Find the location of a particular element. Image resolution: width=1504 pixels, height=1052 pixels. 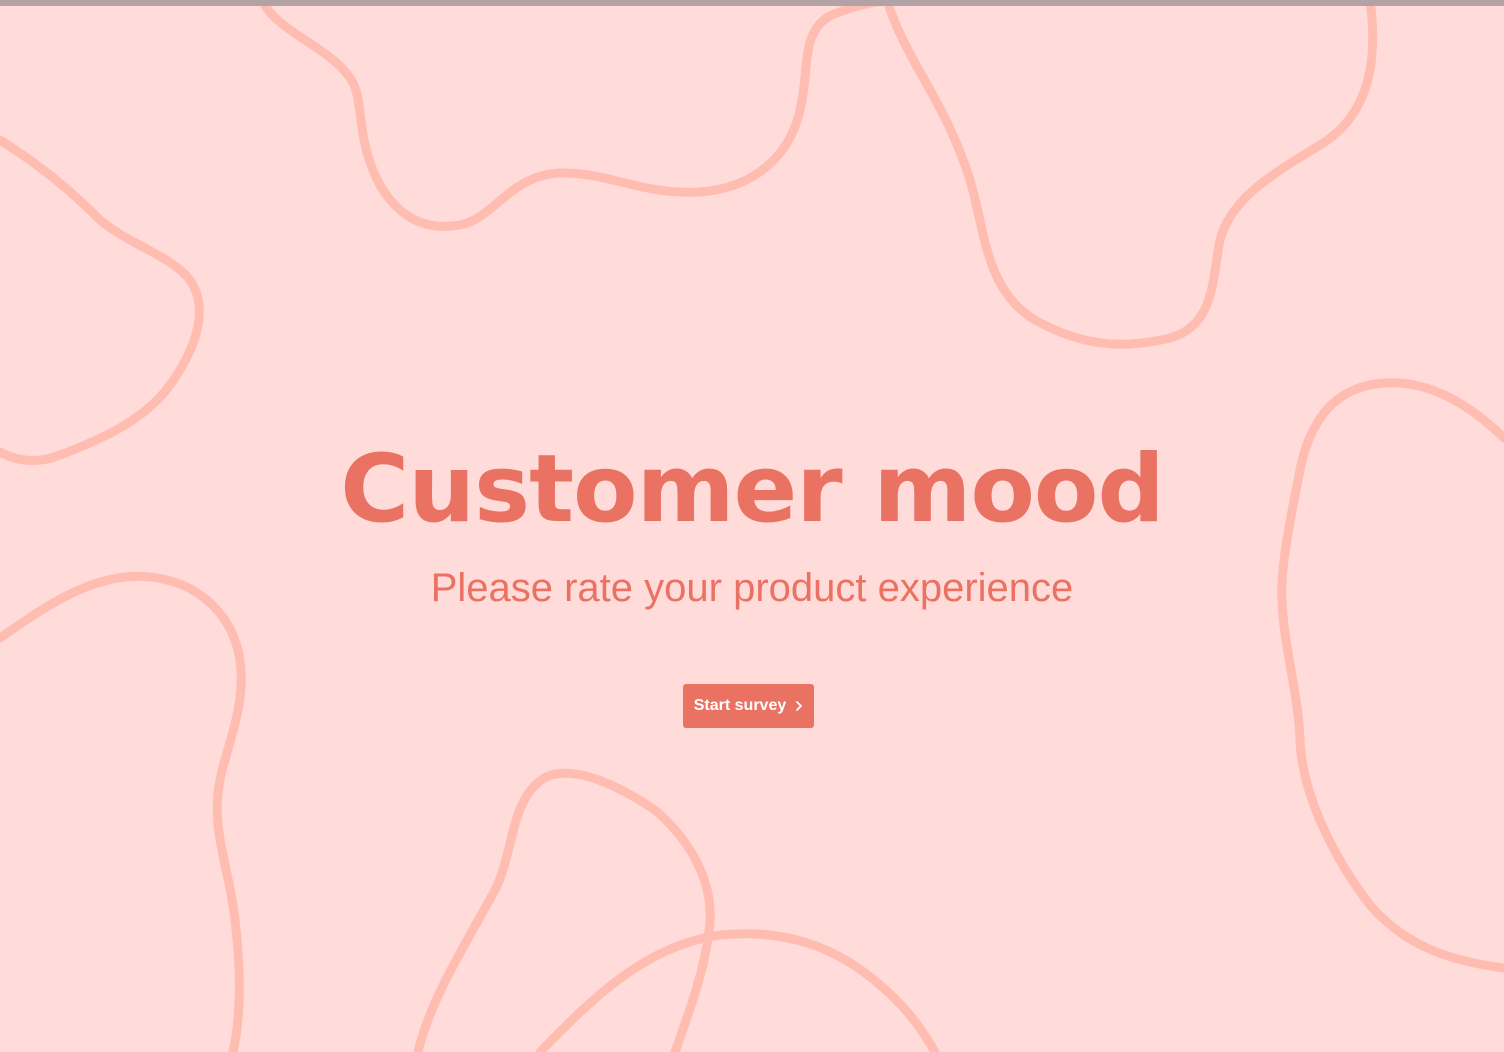

decorative-blob-bottom-left is located at coordinates (123, 811).